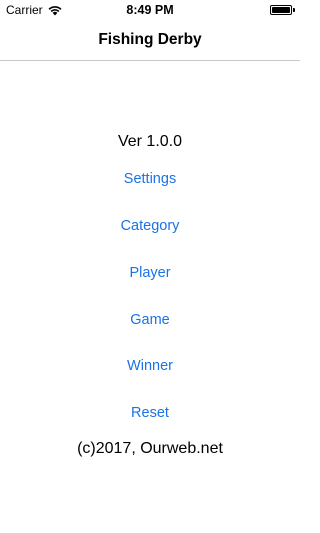 The height and width of the screenshot is (533, 320). Describe the element at coordinates (150, 448) in the screenshot. I see `copyright-label: (c)2017, Ourweb.net` at that location.